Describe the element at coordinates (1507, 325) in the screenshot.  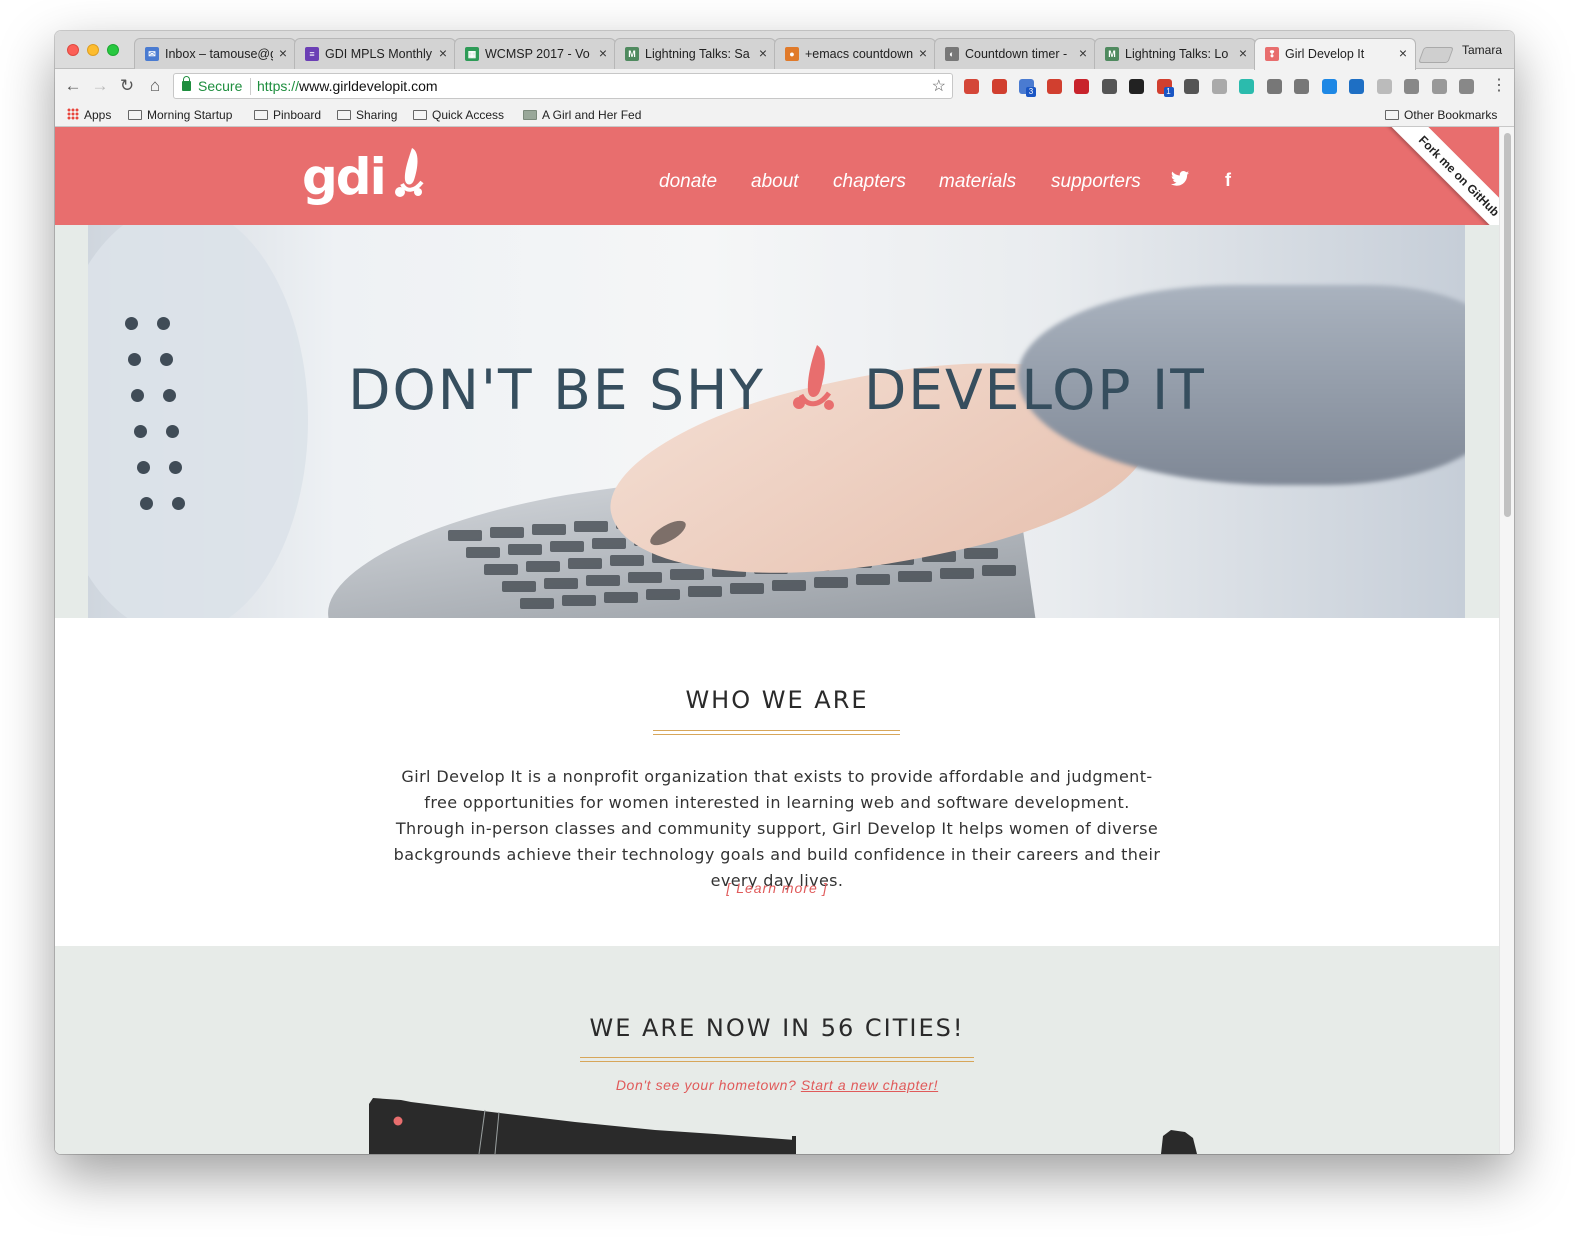
I see `scrollbar-thumb` at that location.